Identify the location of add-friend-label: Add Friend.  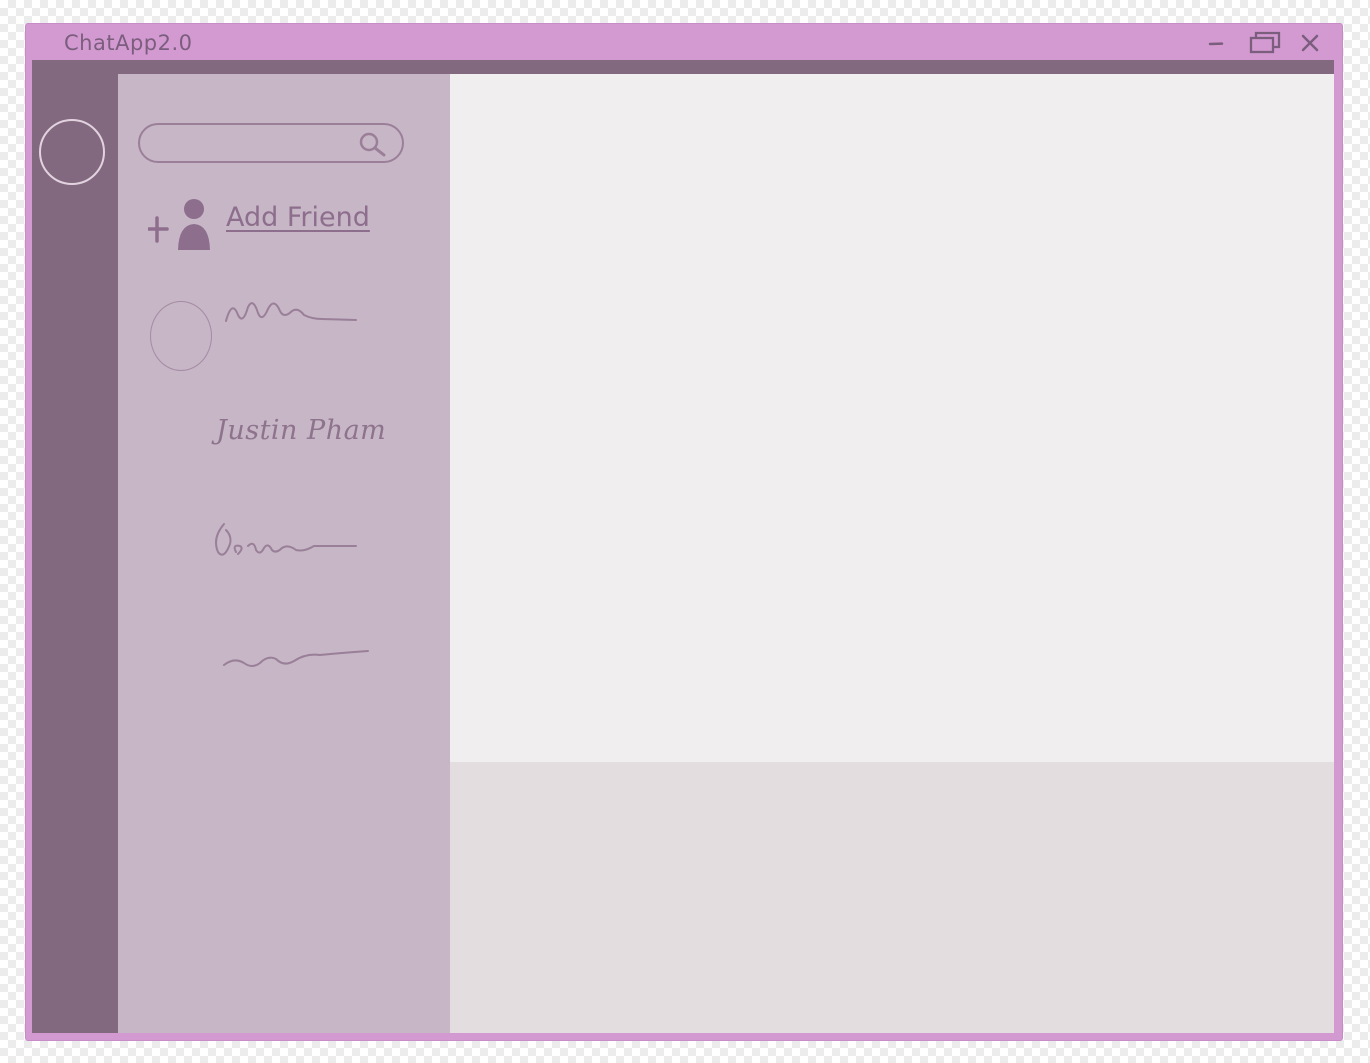
(298, 217).